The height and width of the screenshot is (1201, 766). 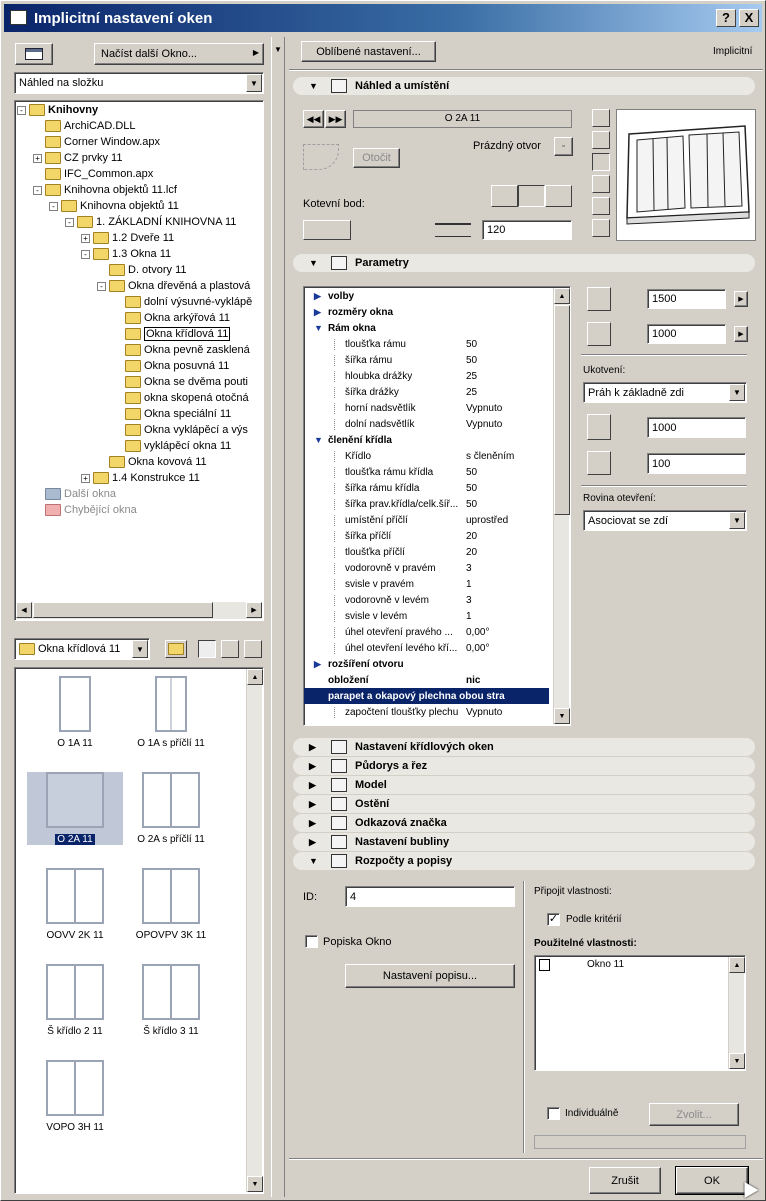 I want to click on rotate-button: Otočit, so click(x=376, y=158).